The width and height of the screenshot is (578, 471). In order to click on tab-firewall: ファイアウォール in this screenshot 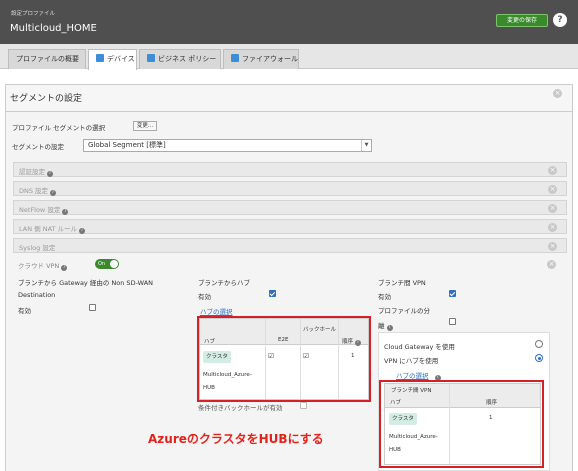, I will do `click(261, 59)`.